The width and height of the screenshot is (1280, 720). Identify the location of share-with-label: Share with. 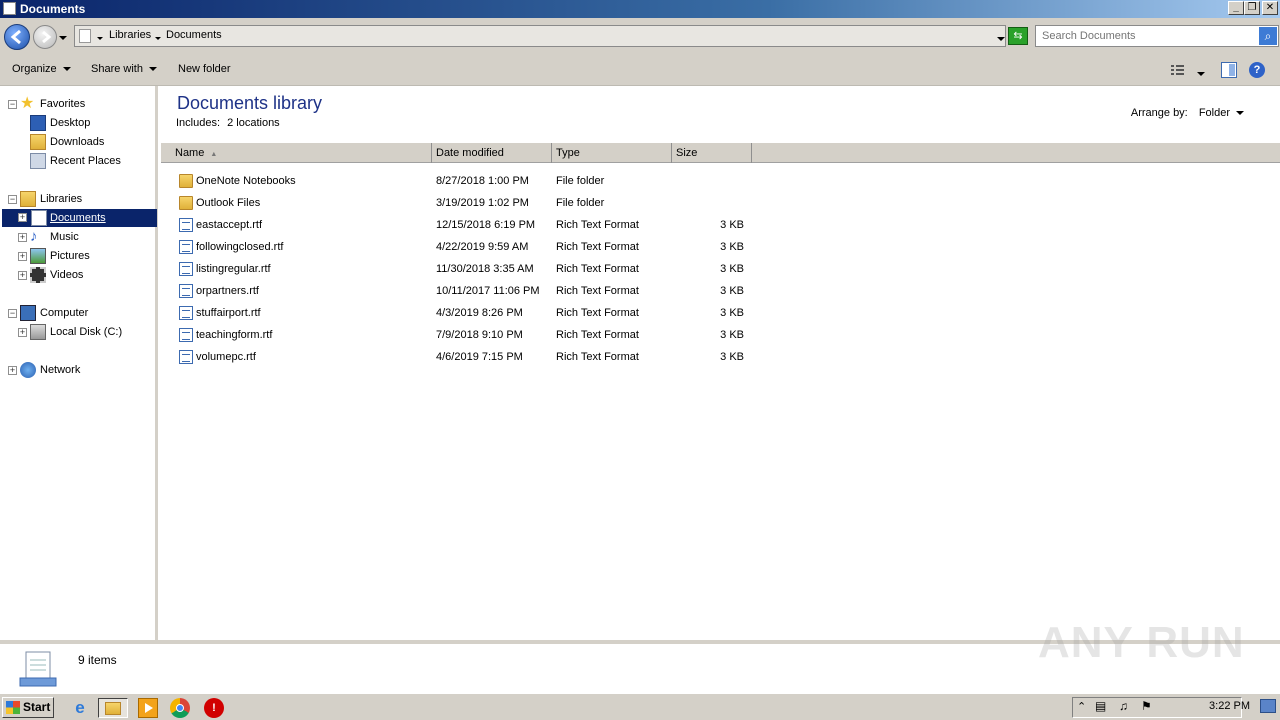
(117, 69).